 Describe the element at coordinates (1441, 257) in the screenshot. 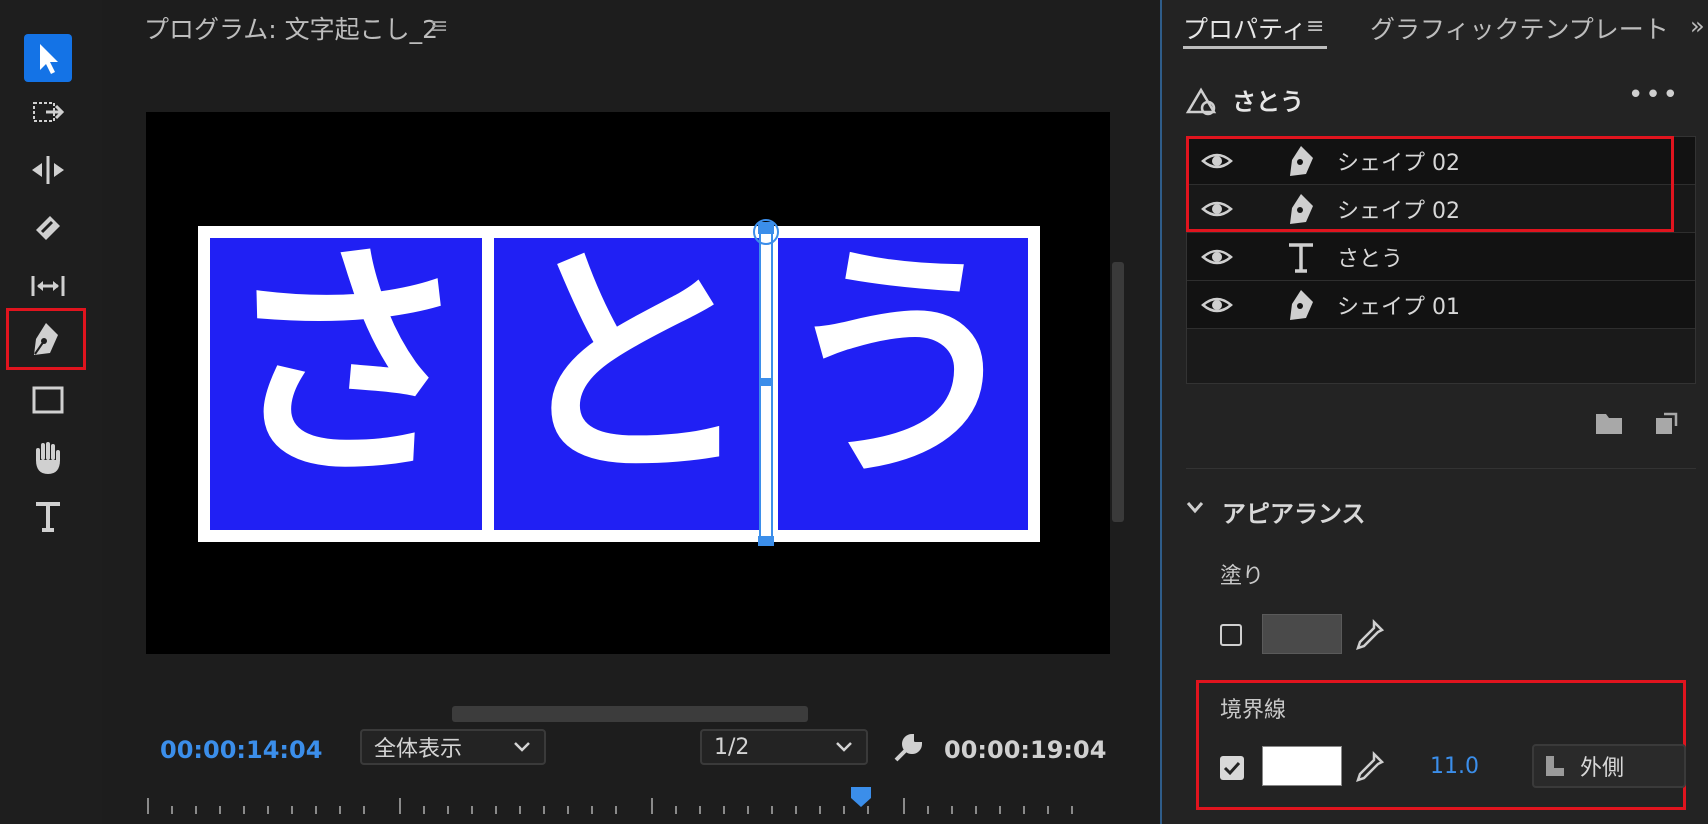

I see `layer-row: さとう` at that location.